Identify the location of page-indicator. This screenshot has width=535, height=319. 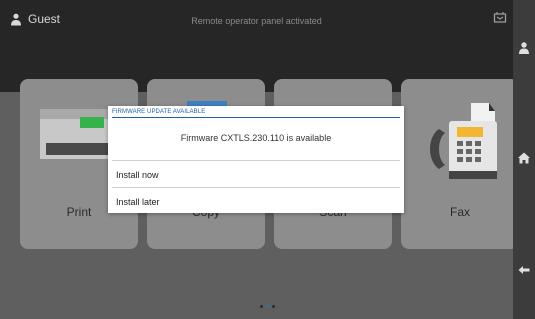
(267, 306).